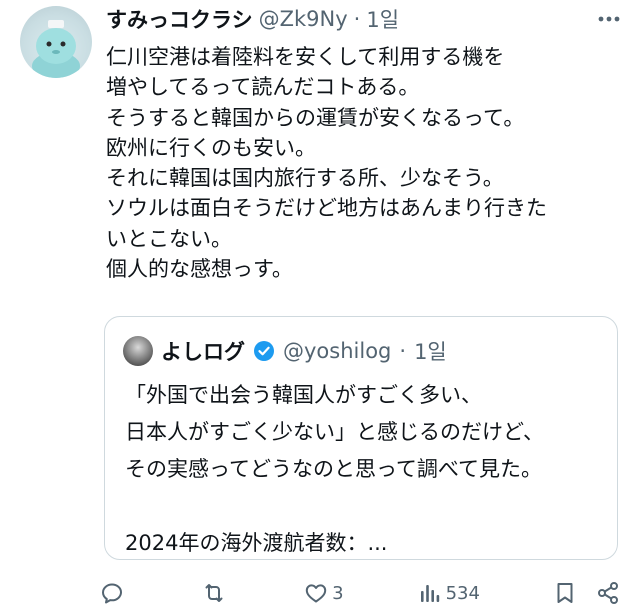 The width and height of the screenshot is (640, 611). I want to click on display-name: すみっコクラシ, so click(179, 19).